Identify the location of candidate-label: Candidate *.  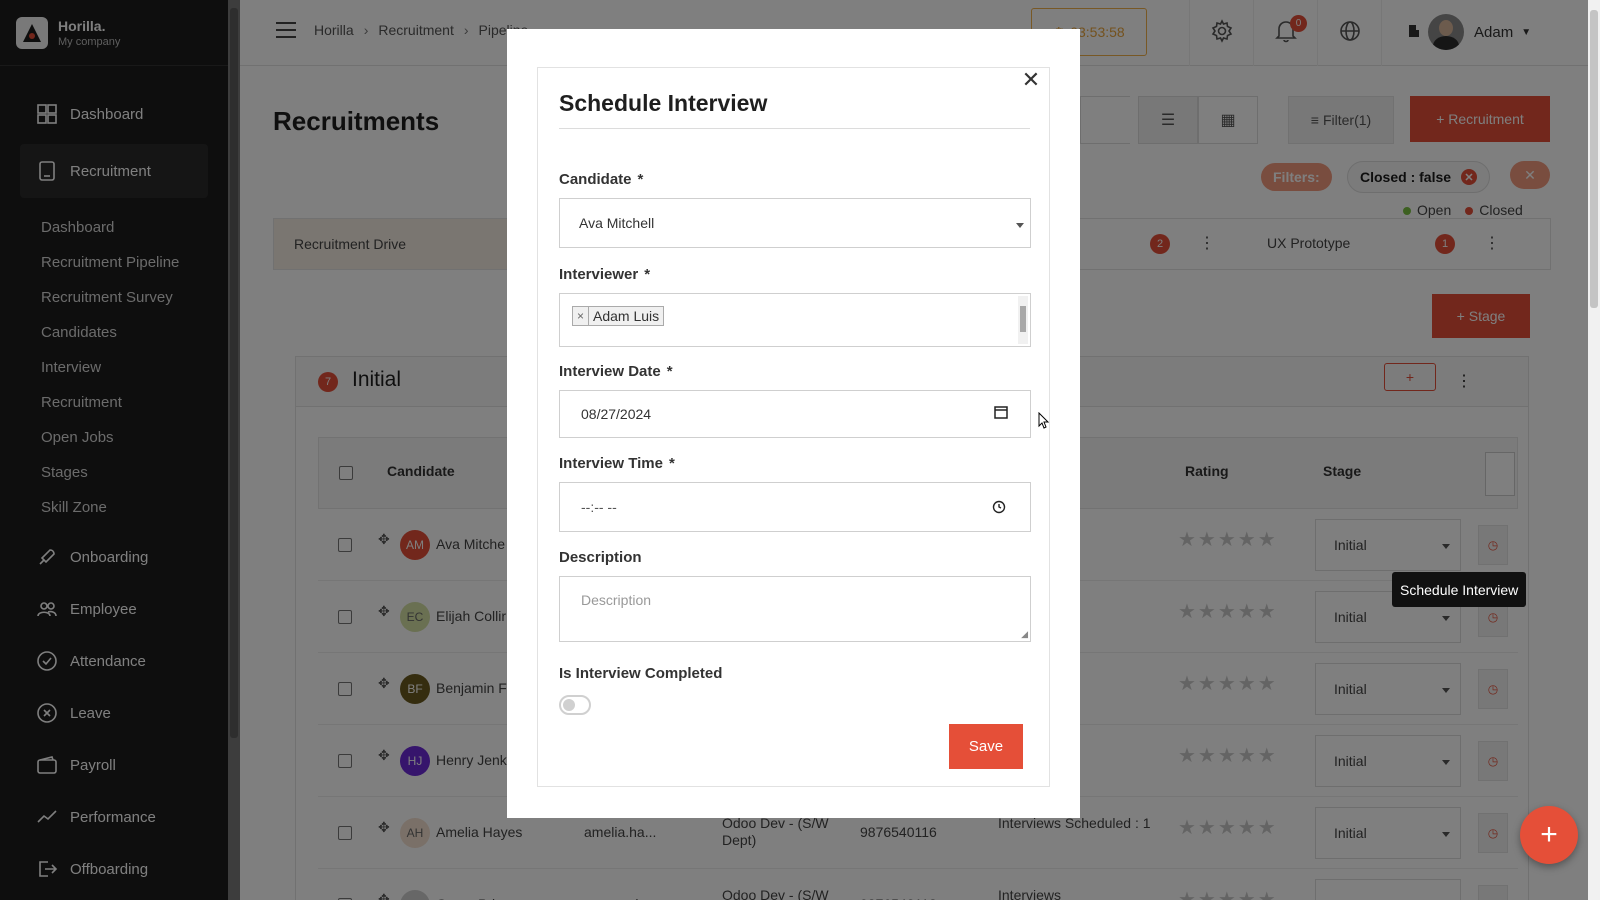
(601, 179).